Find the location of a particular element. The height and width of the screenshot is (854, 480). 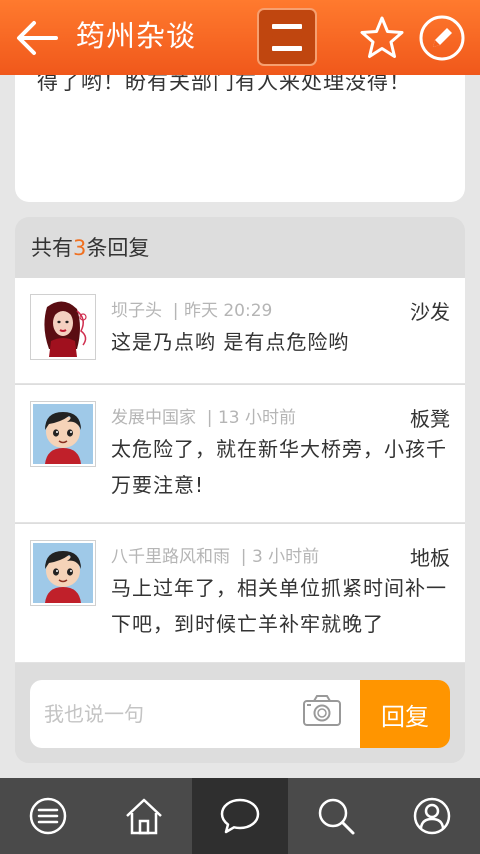

reply-content: 马上过年了，相关单位抓紧时间补一下吧，到时候亡羊补牢就晚了 is located at coordinates (279, 606).